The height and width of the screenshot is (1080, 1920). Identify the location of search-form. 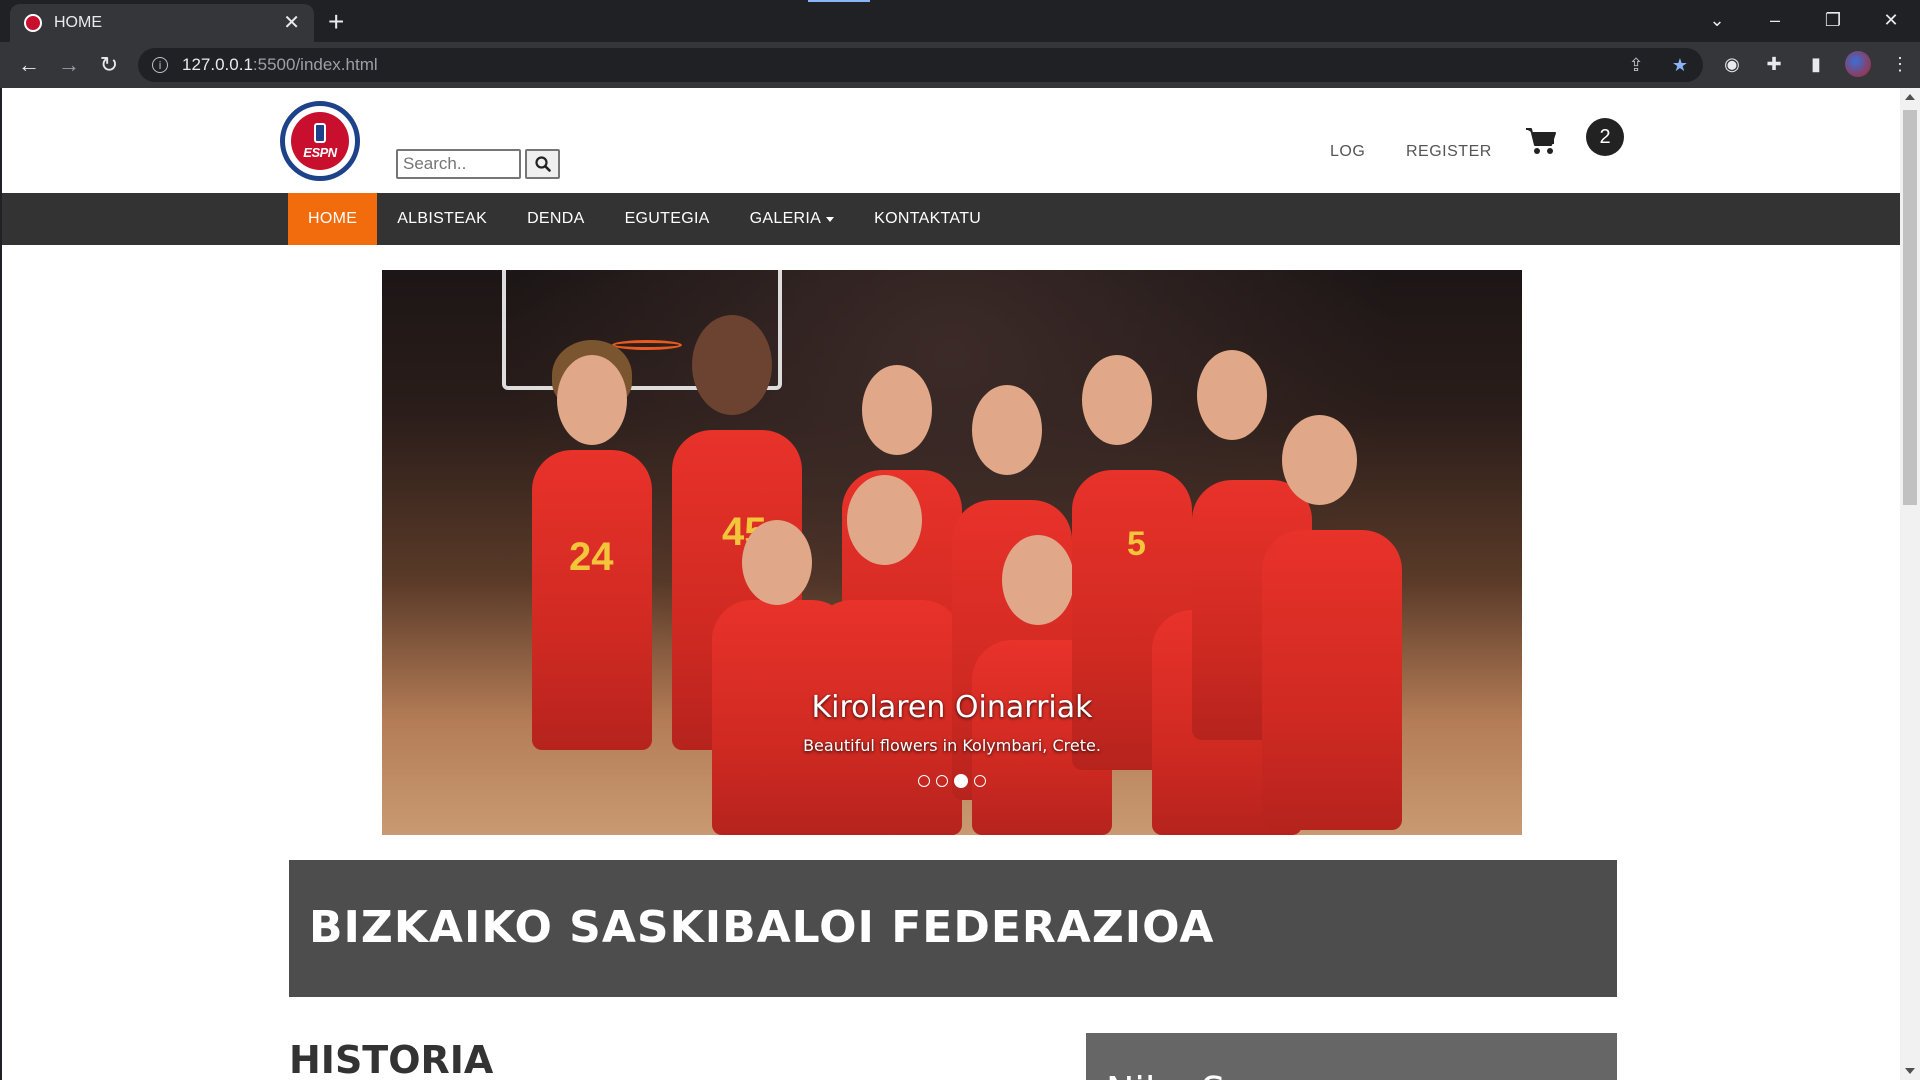
(478, 164).